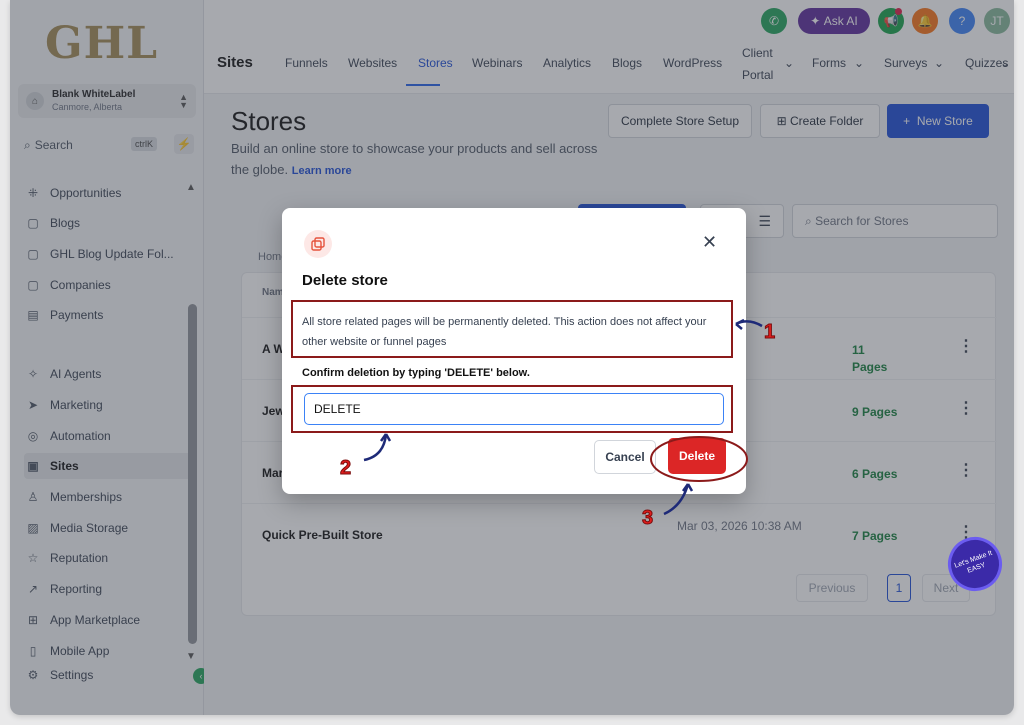 The image size is (1024, 725). What do you see at coordinates (318, 244) in the screenshot?
I see `store-icon` at bounding box center [318, 244].